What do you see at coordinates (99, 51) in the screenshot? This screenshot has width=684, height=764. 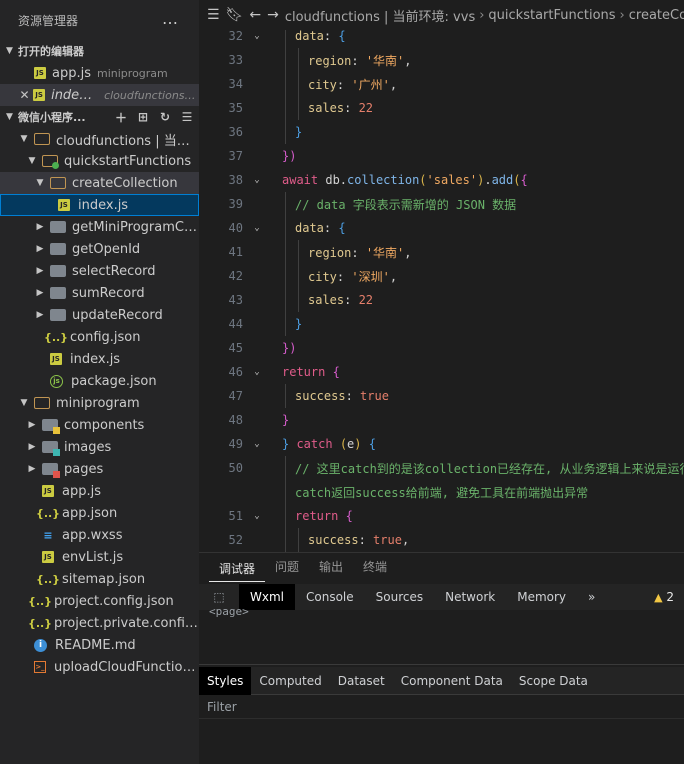 I see `open-editors-section: ▼ 打开的编辑器` at bounding box center [99, 51].